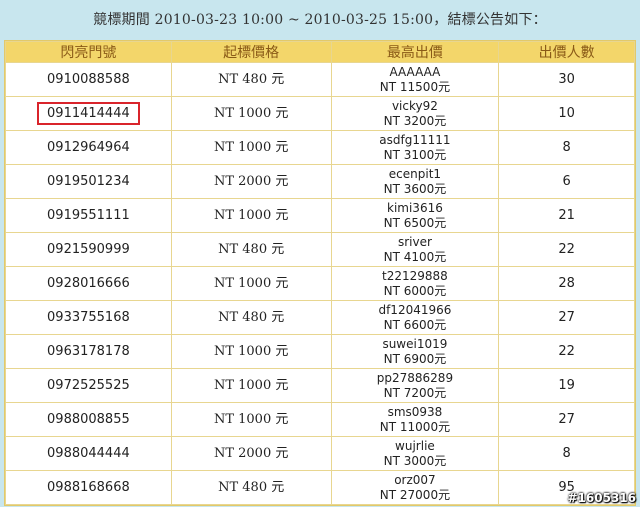  I want to click on cell-highest-bid: wujrlie NT 3000元, so click(415, 453).